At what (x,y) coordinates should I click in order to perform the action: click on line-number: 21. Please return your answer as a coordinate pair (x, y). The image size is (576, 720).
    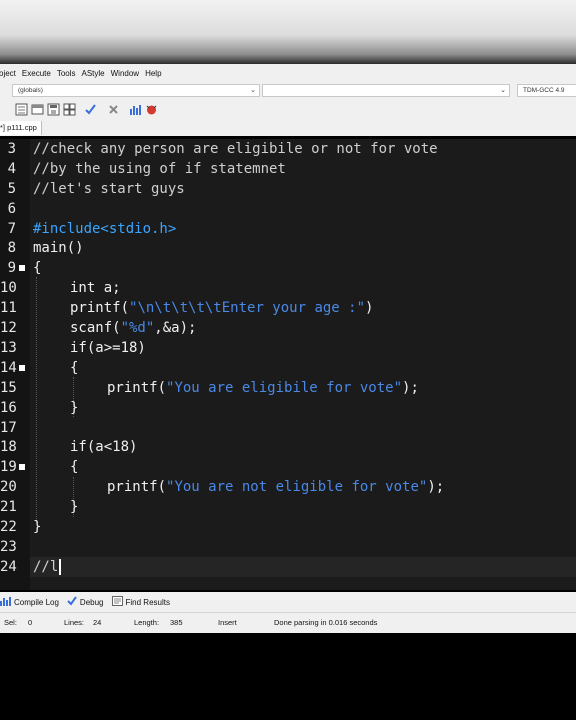
    Looking at the image, I should click on (8, 507).